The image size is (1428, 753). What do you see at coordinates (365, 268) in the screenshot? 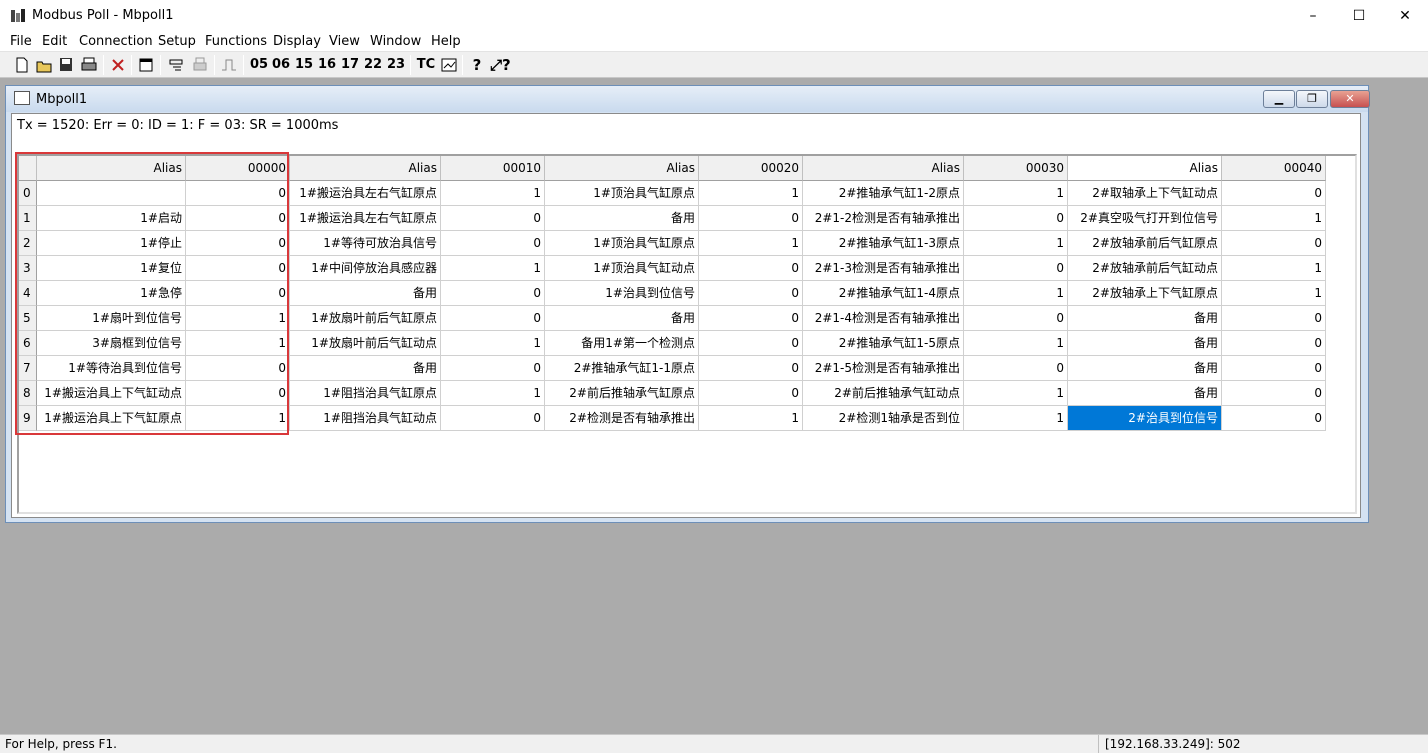
I see `alias-cell: 1#中间停放治具感应器` at bounding box center [365, 268].